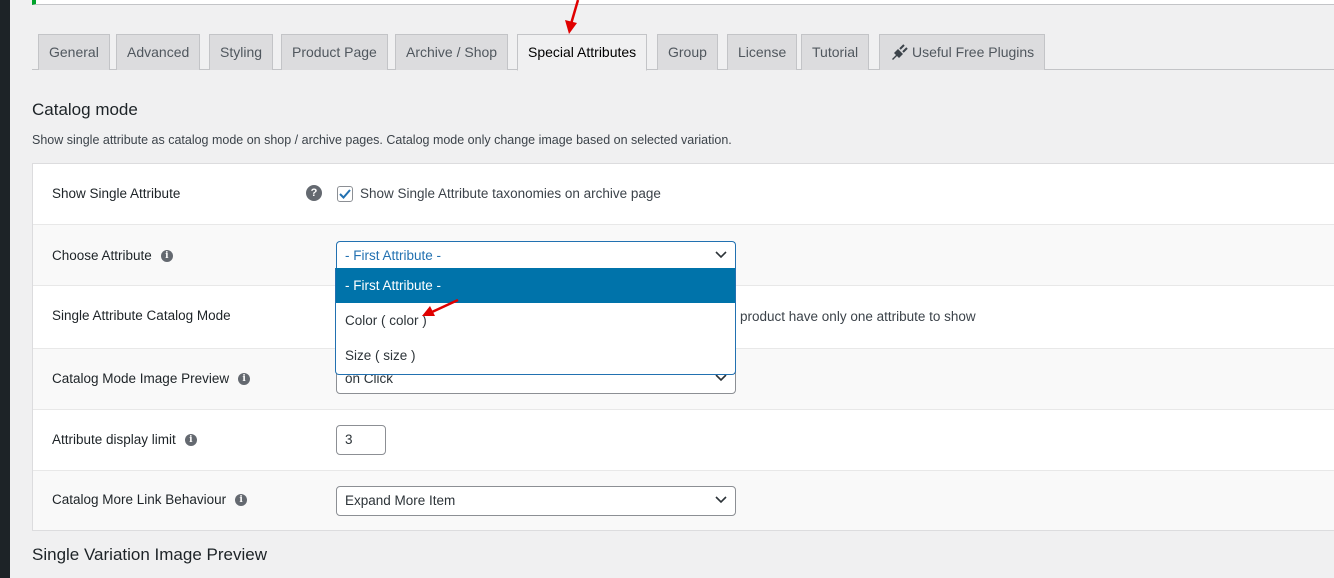  Describe the element at coordinates (535, 355) in the screenshot. I see `dropdown-option: Size ( size )` at that location.